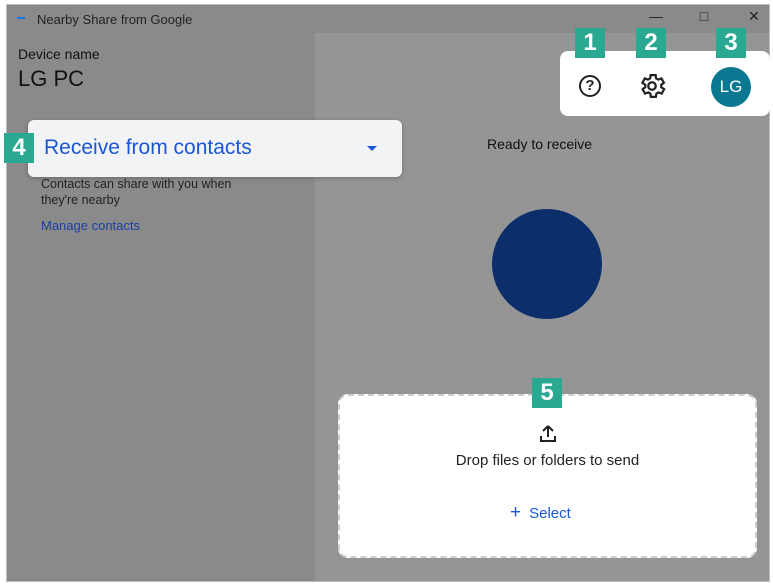 This screenshot has width=773, height=585. I want to click on upload-icon, so click(548, 433).